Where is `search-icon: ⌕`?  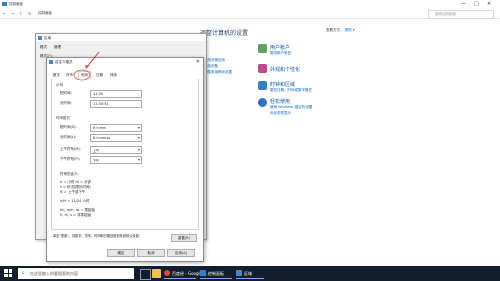 search-icon: ⌕ is located at coordinates (23, 273).